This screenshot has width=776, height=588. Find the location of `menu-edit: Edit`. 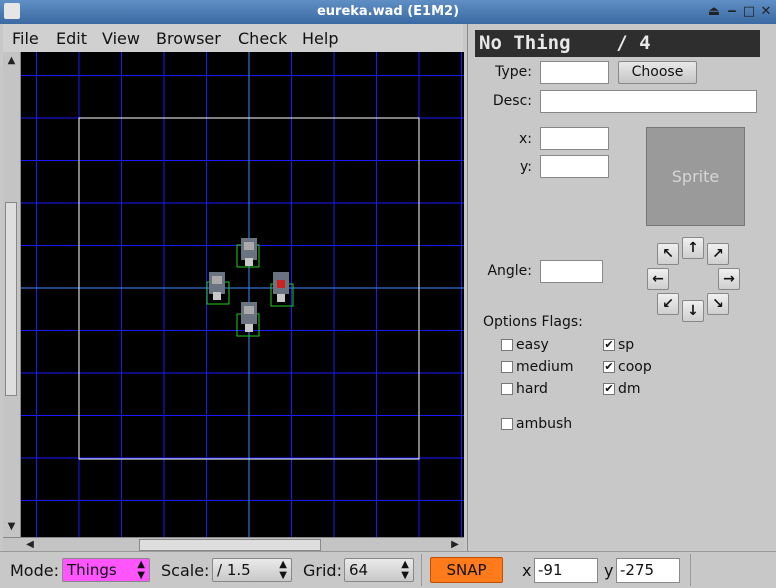

menu-edit: Edit is located at coordinates (71, 38).